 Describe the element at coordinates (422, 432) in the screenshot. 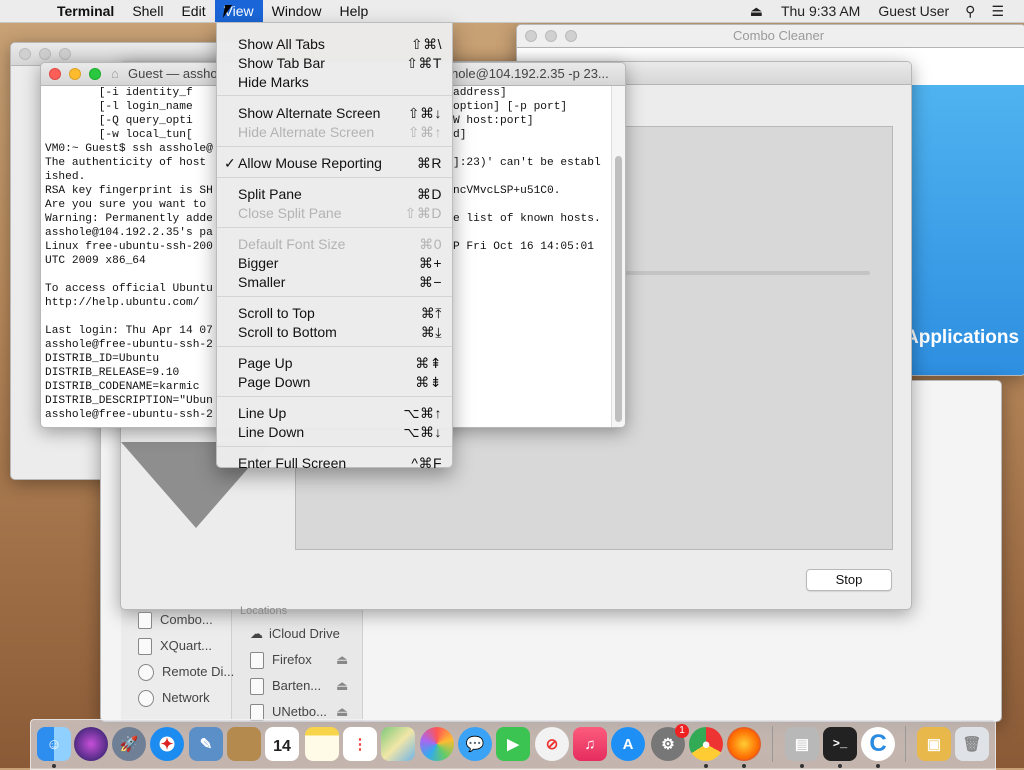

I see `menu-item-shortcut: ⌥⌘↓` at that location.